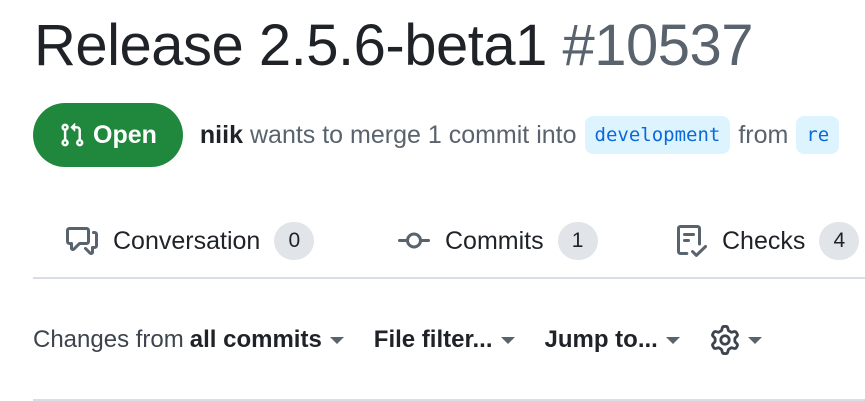 This screenshot has height=401, width=865. Describe the element at coordinates (188, 340) in the screenshot. I see `changes-from-dropdown: Changes from all commits` at that location.